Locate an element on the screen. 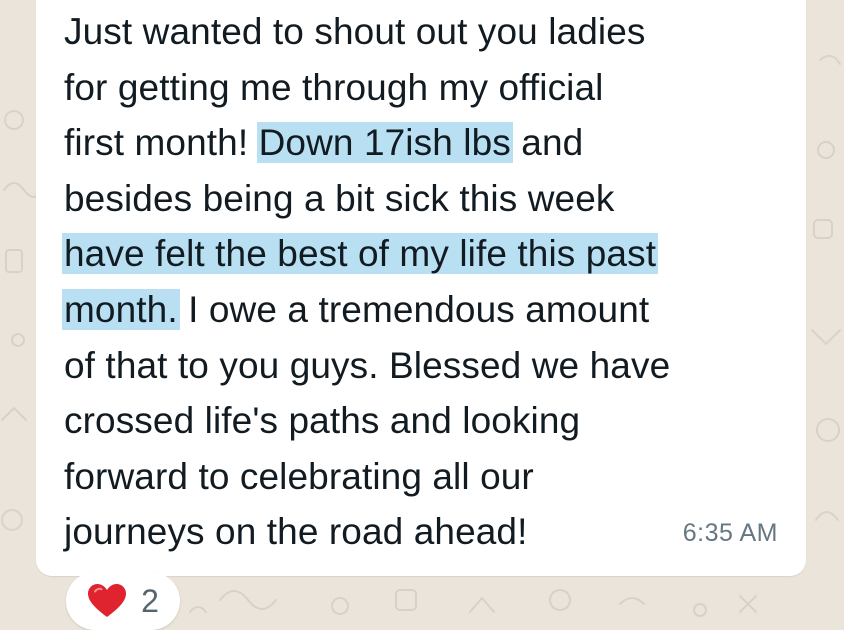 The height and width of the screenshot is (630, 844). reaction-badge: 2 is located at coordinates (123, 601).